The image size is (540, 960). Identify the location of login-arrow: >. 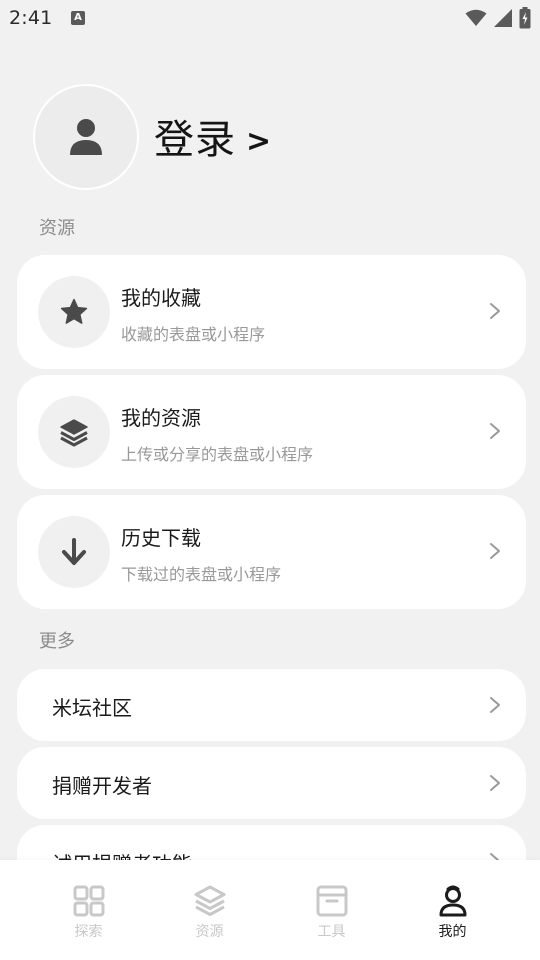
(258, 142).